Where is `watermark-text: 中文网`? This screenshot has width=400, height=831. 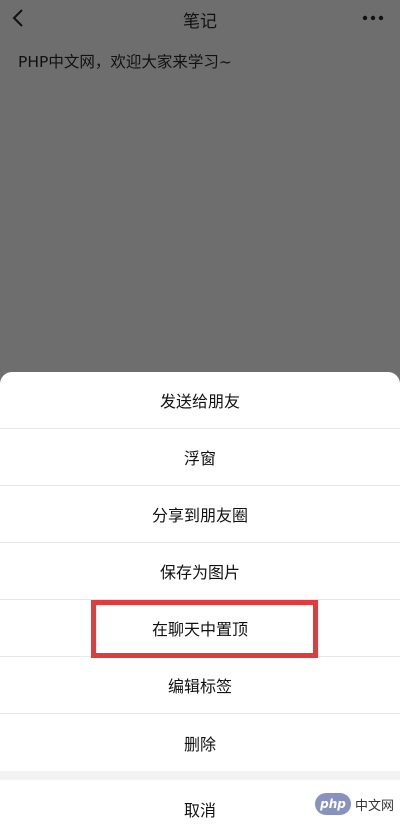
watermark-text: 中文网 is located at coordinates (374, 806).